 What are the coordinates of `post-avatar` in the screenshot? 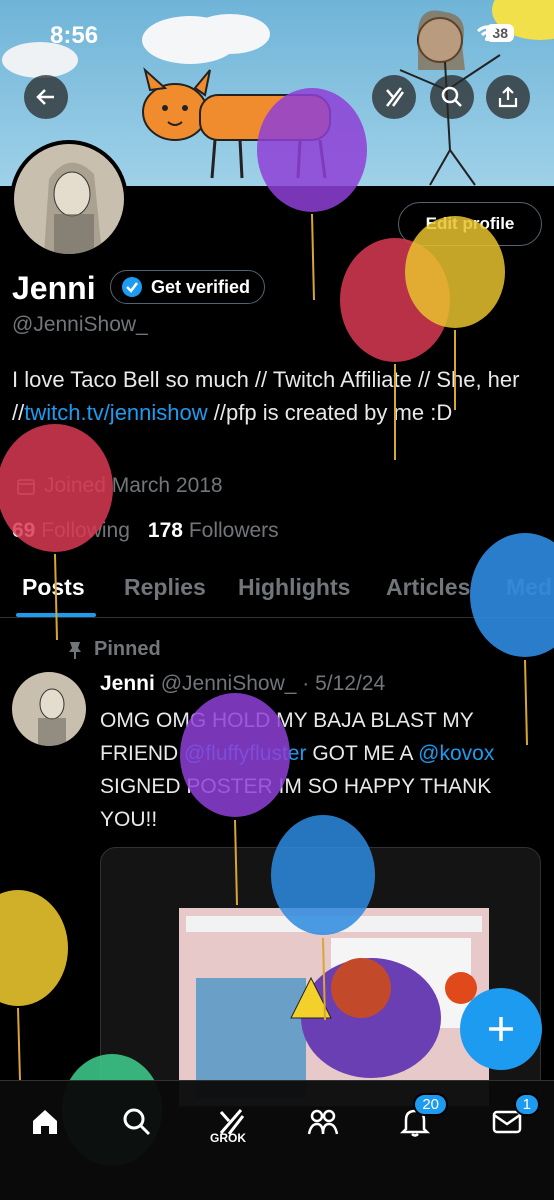 It's located at (49, 709).